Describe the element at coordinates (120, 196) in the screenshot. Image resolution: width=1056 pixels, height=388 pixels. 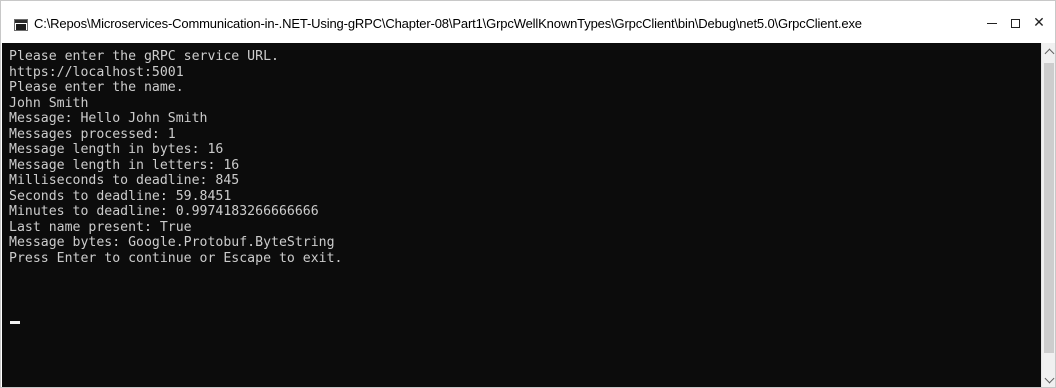
I see `console-line: Seconds to deadline: 59.8451` at that location.